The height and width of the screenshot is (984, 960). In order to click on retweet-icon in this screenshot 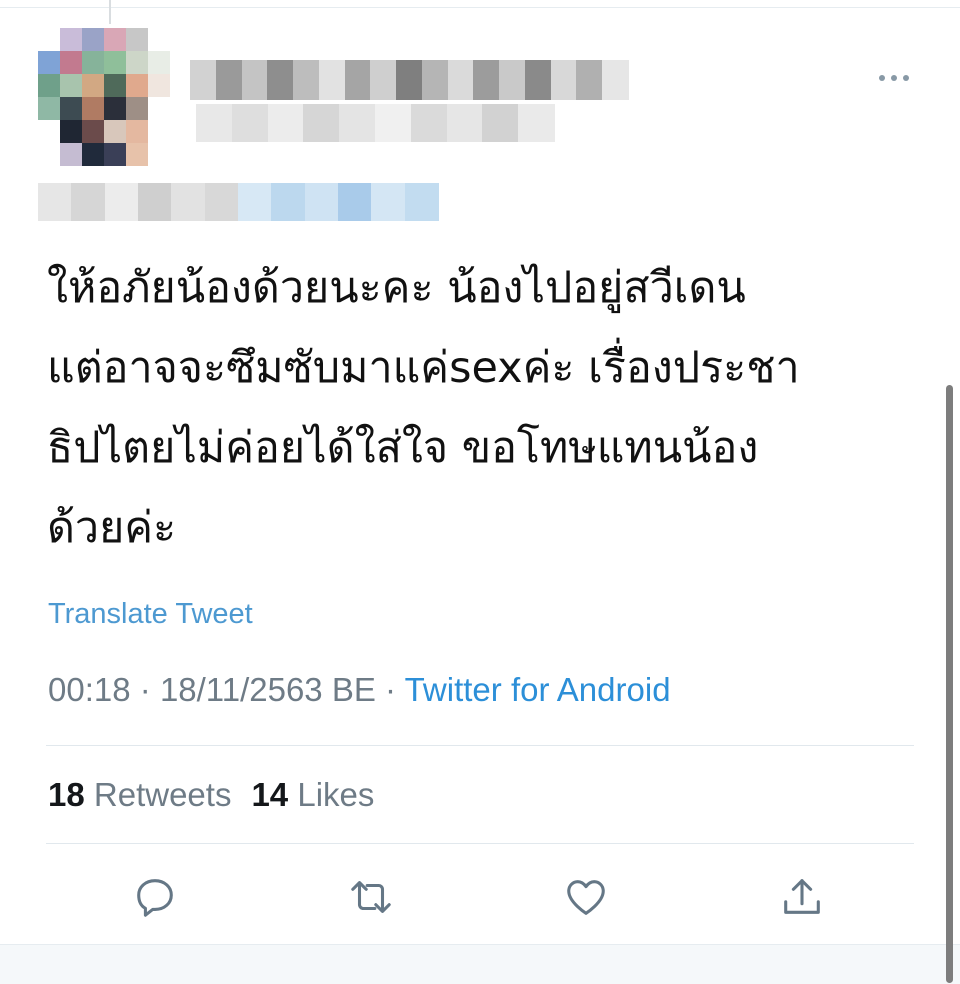, I will do `click(371, 897)`.